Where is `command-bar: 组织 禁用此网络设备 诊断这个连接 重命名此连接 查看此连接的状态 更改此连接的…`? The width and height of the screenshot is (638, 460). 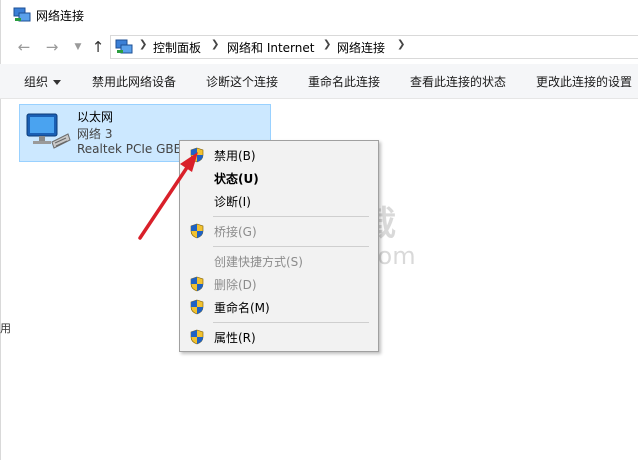 command-bar: 组织 禁用此网络设备 诊断这个连接 重命名此连接 查看此连接的状态 更改此连接的… is located at coordinates (319, 81).